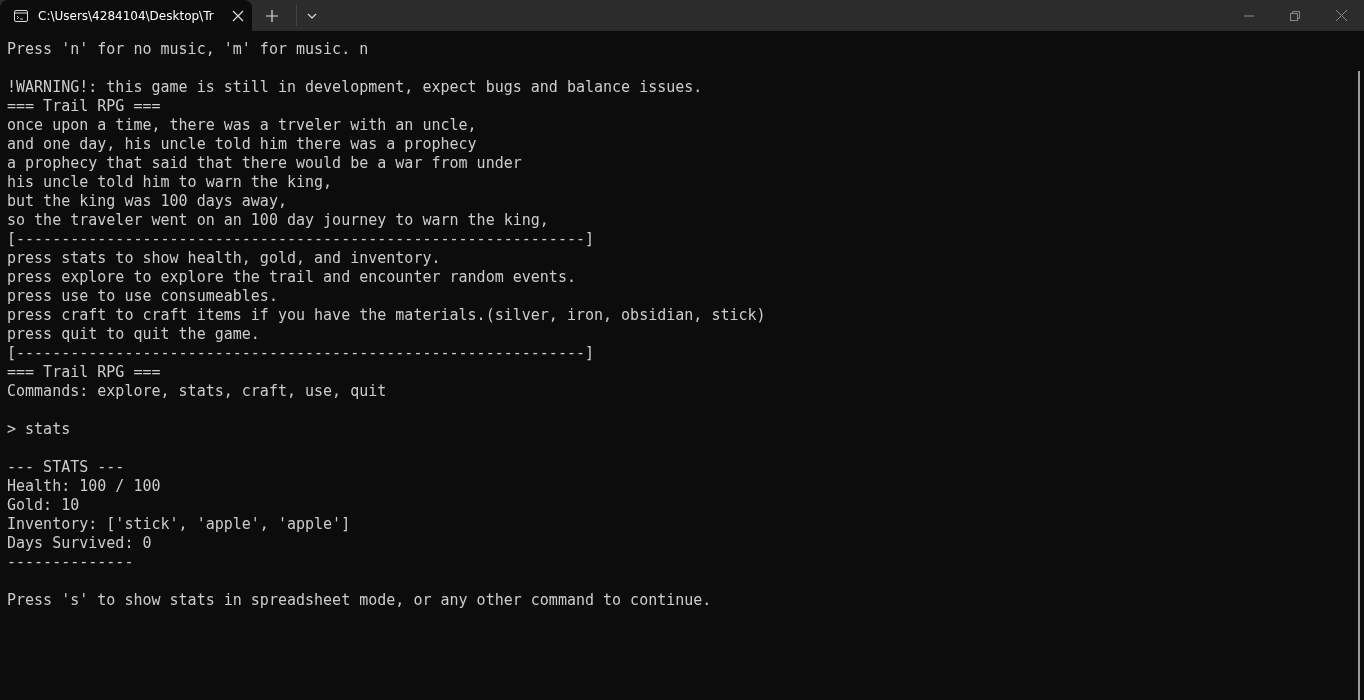 The image size is (1364, 700). Describe the element at coordinates (170, 182) in the screenshot. I see `console-line: his uncle told him to warn the king,` at that location.